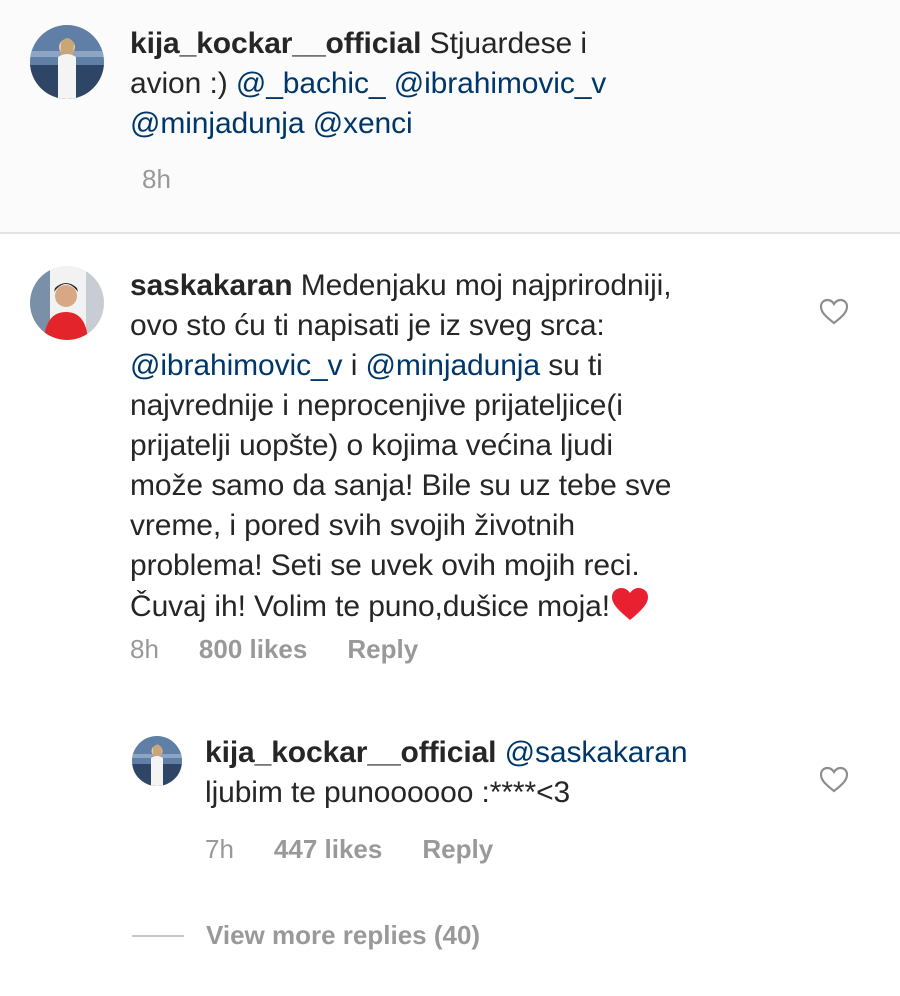 The image size is (900, 996). I want to click on reply-avatar, so click(157, 761).